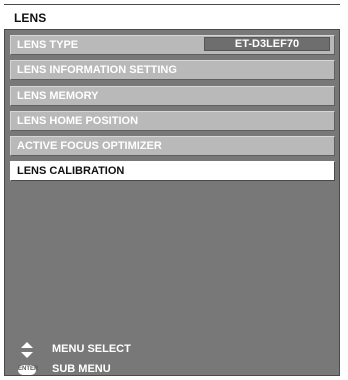  What do you see at coordinates (81, 369) in the screenshot?
I see `footer-sub-menu-text: SUB MENU` at bounding box center [81, 369].